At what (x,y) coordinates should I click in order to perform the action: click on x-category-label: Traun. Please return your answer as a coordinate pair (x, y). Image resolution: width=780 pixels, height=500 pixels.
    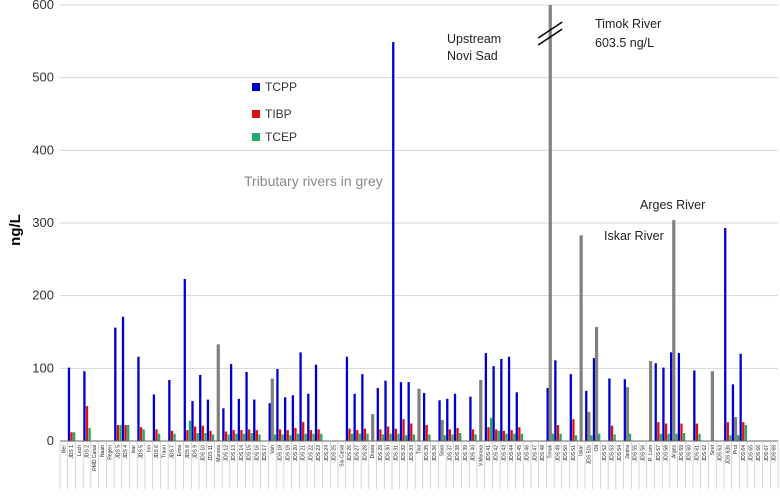
    Looking at the image, I should click on (165, 451).